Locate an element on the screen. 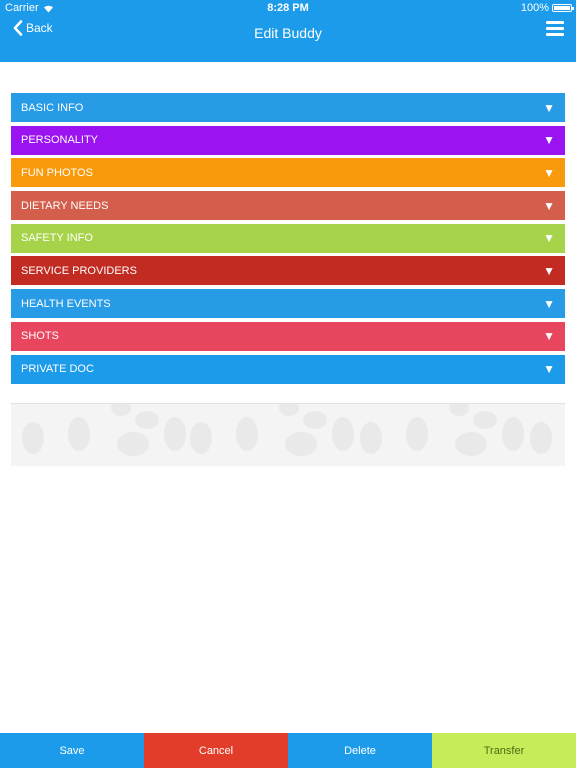 The height and width of the screenshot is (768, 576). section-label: HEALTH EVENTS is located at coordinates (66, 303).